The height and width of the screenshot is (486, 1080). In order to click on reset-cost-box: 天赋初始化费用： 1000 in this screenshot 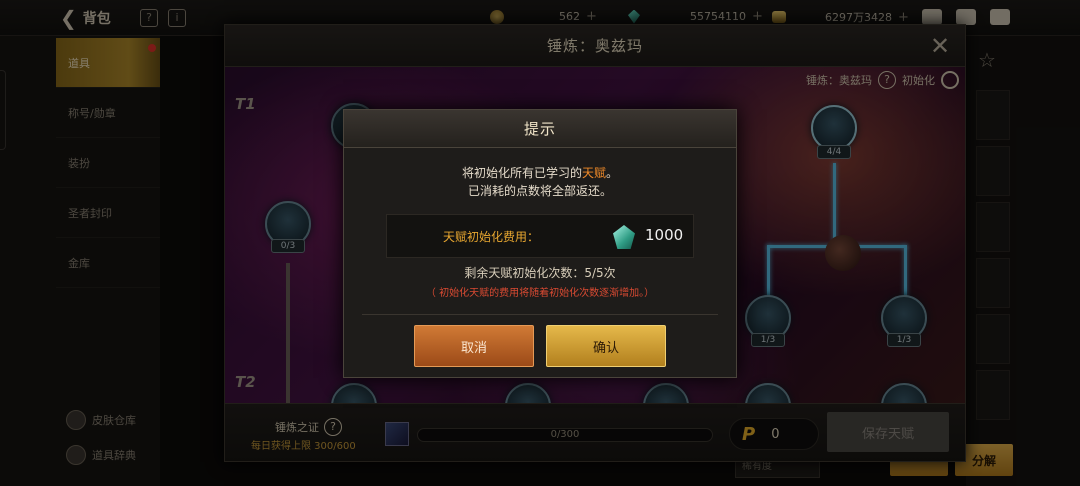, I will do `click(540, 236)`.